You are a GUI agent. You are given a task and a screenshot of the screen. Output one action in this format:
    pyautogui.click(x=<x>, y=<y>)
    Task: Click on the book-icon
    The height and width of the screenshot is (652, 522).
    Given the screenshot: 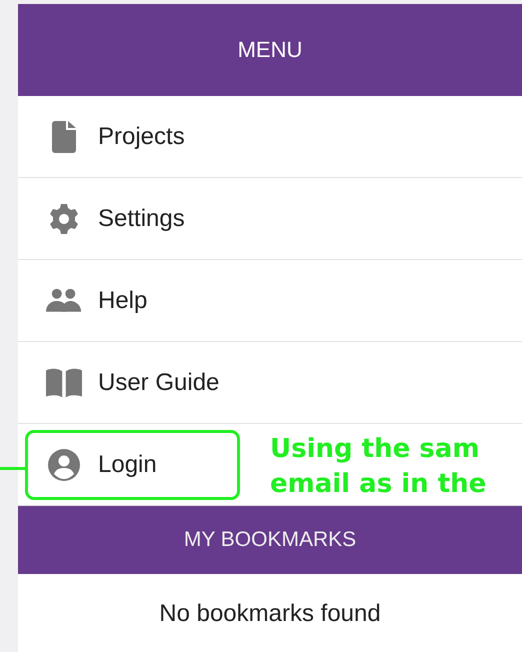 What is the action you would take?
    pyautogui.click(x=64, y=382)
    